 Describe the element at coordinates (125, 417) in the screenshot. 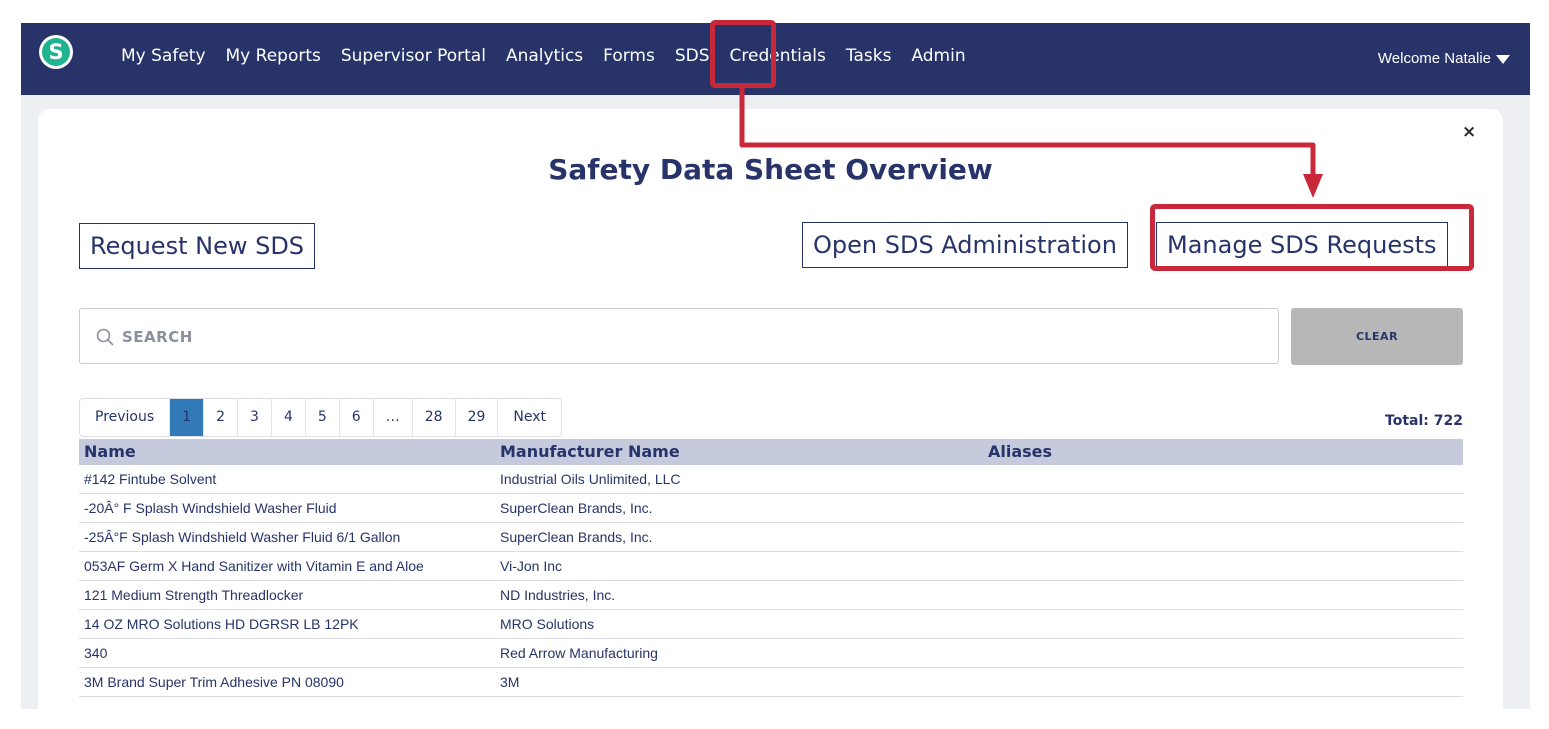

I see `pagination-previous: Previous` at that location.